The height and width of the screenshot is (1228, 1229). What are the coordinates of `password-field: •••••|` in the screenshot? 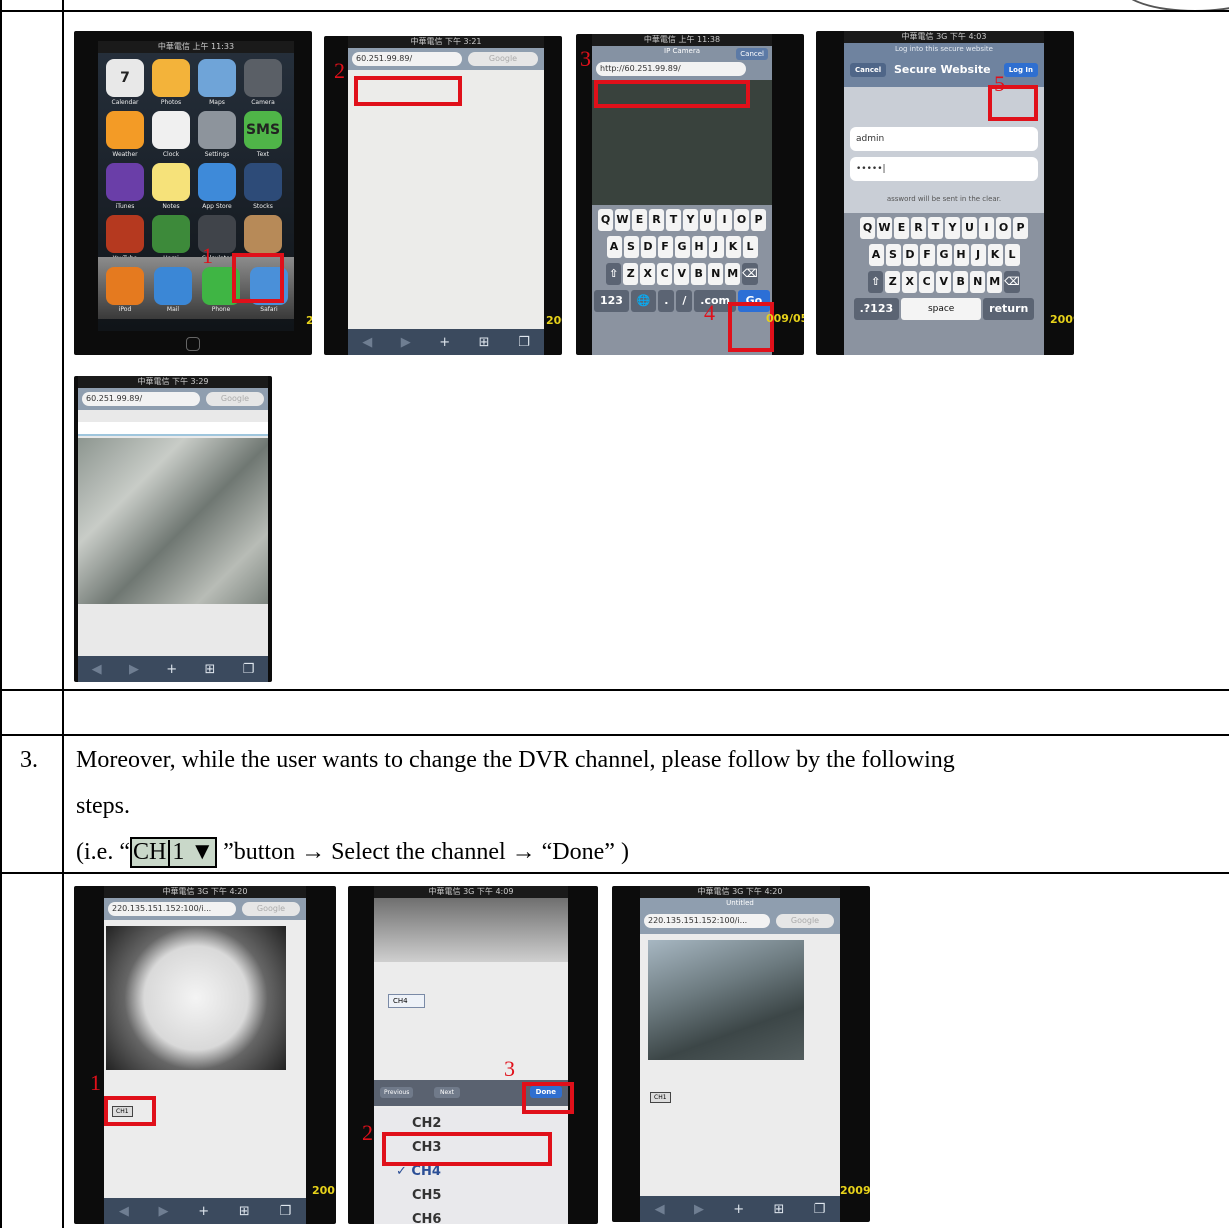 It's located at (944, 169).